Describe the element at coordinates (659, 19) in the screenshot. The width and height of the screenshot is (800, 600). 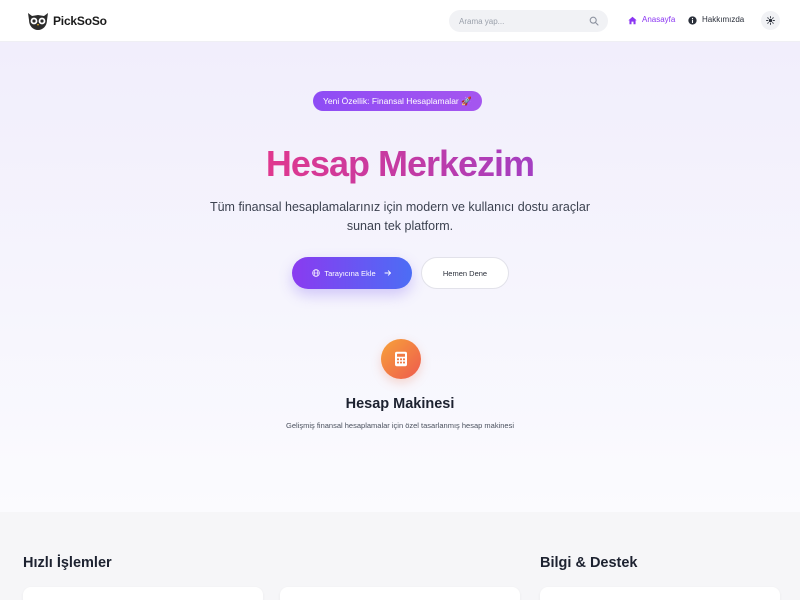
I see `nav-home-label: Anasayfa` at that location.